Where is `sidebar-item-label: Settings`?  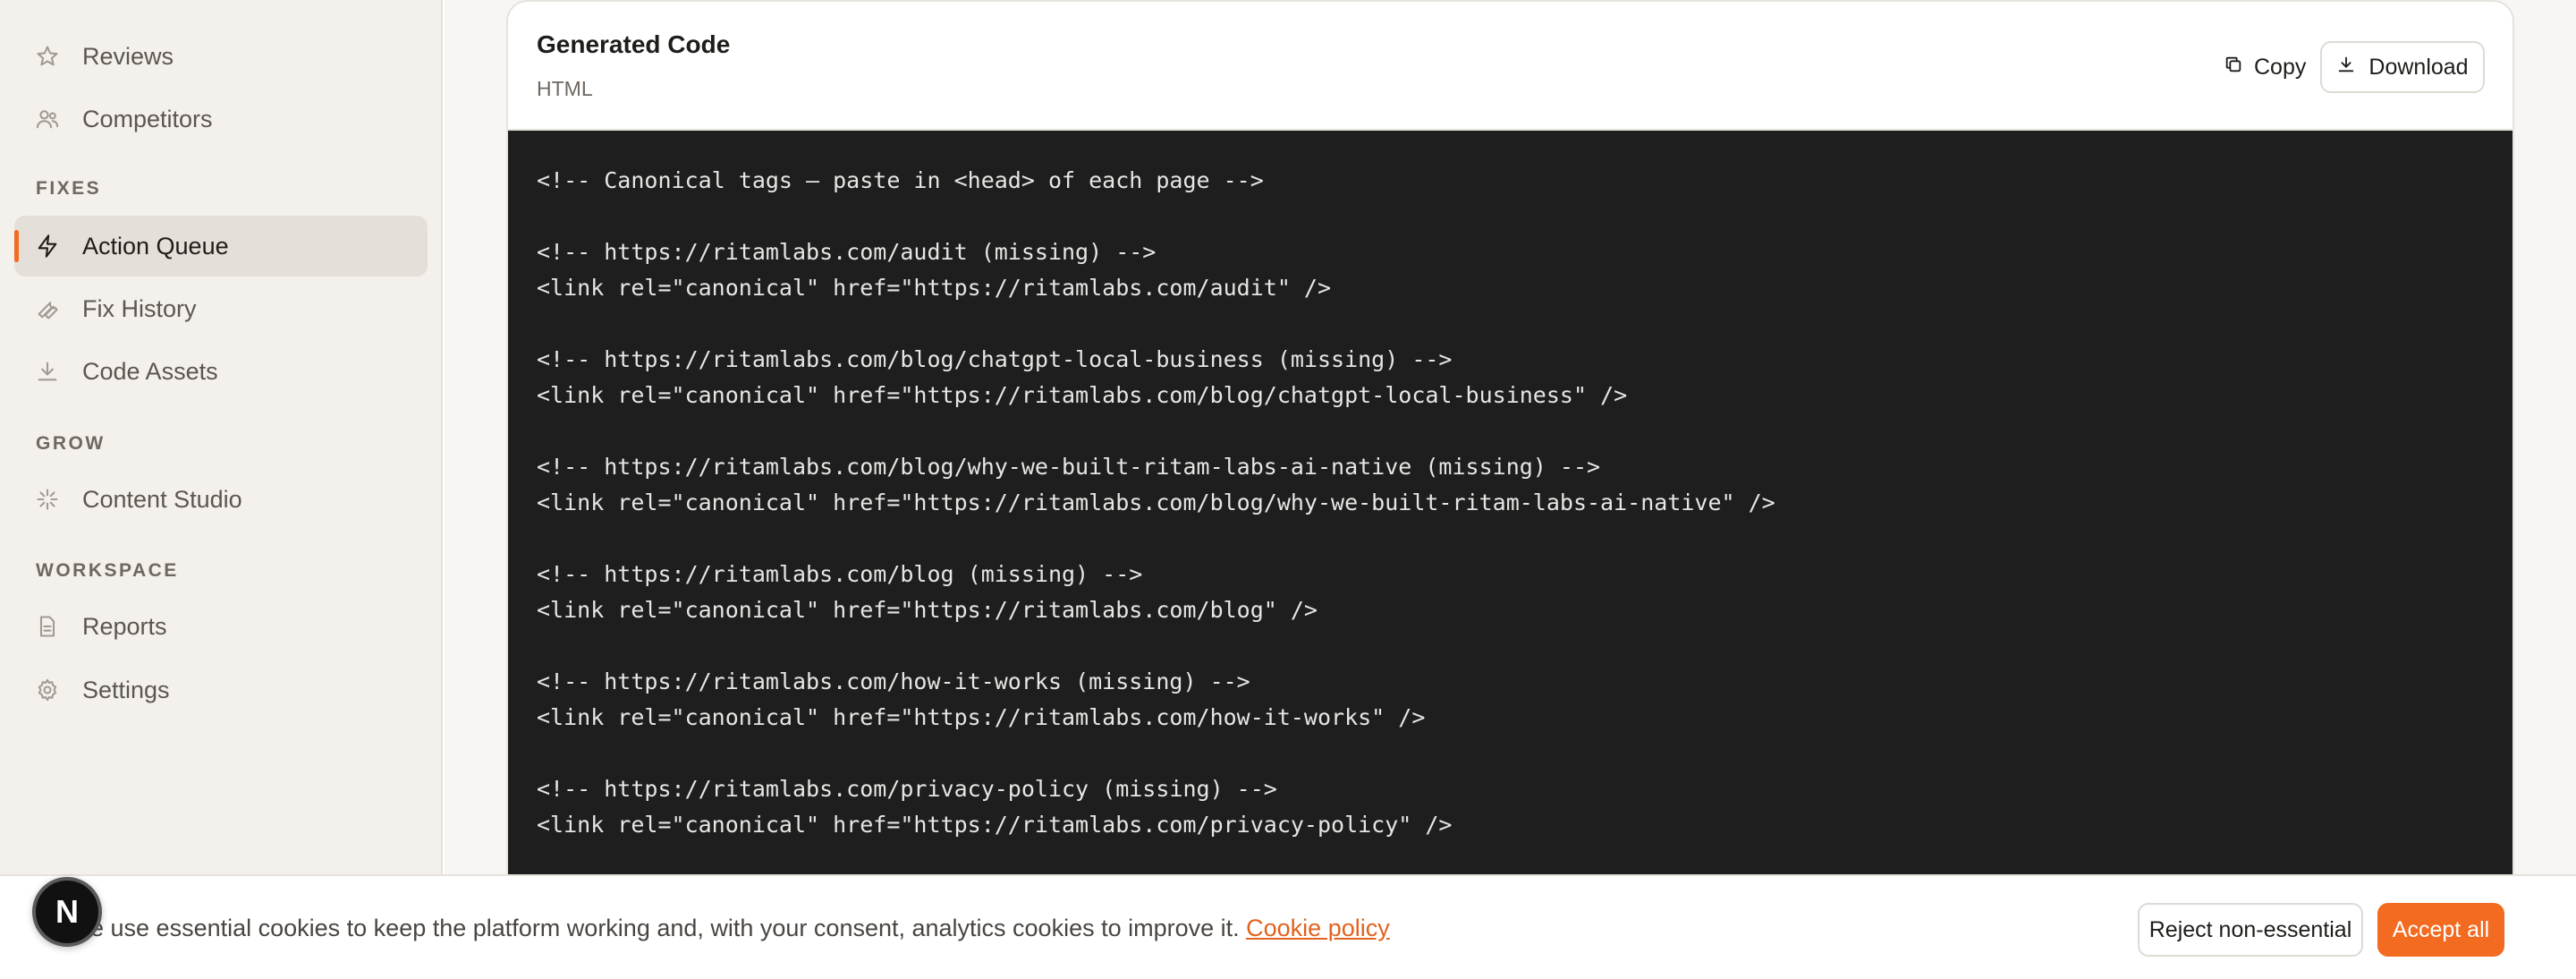 sidebar-item-label: Settings is located at coordinates (126, 689).